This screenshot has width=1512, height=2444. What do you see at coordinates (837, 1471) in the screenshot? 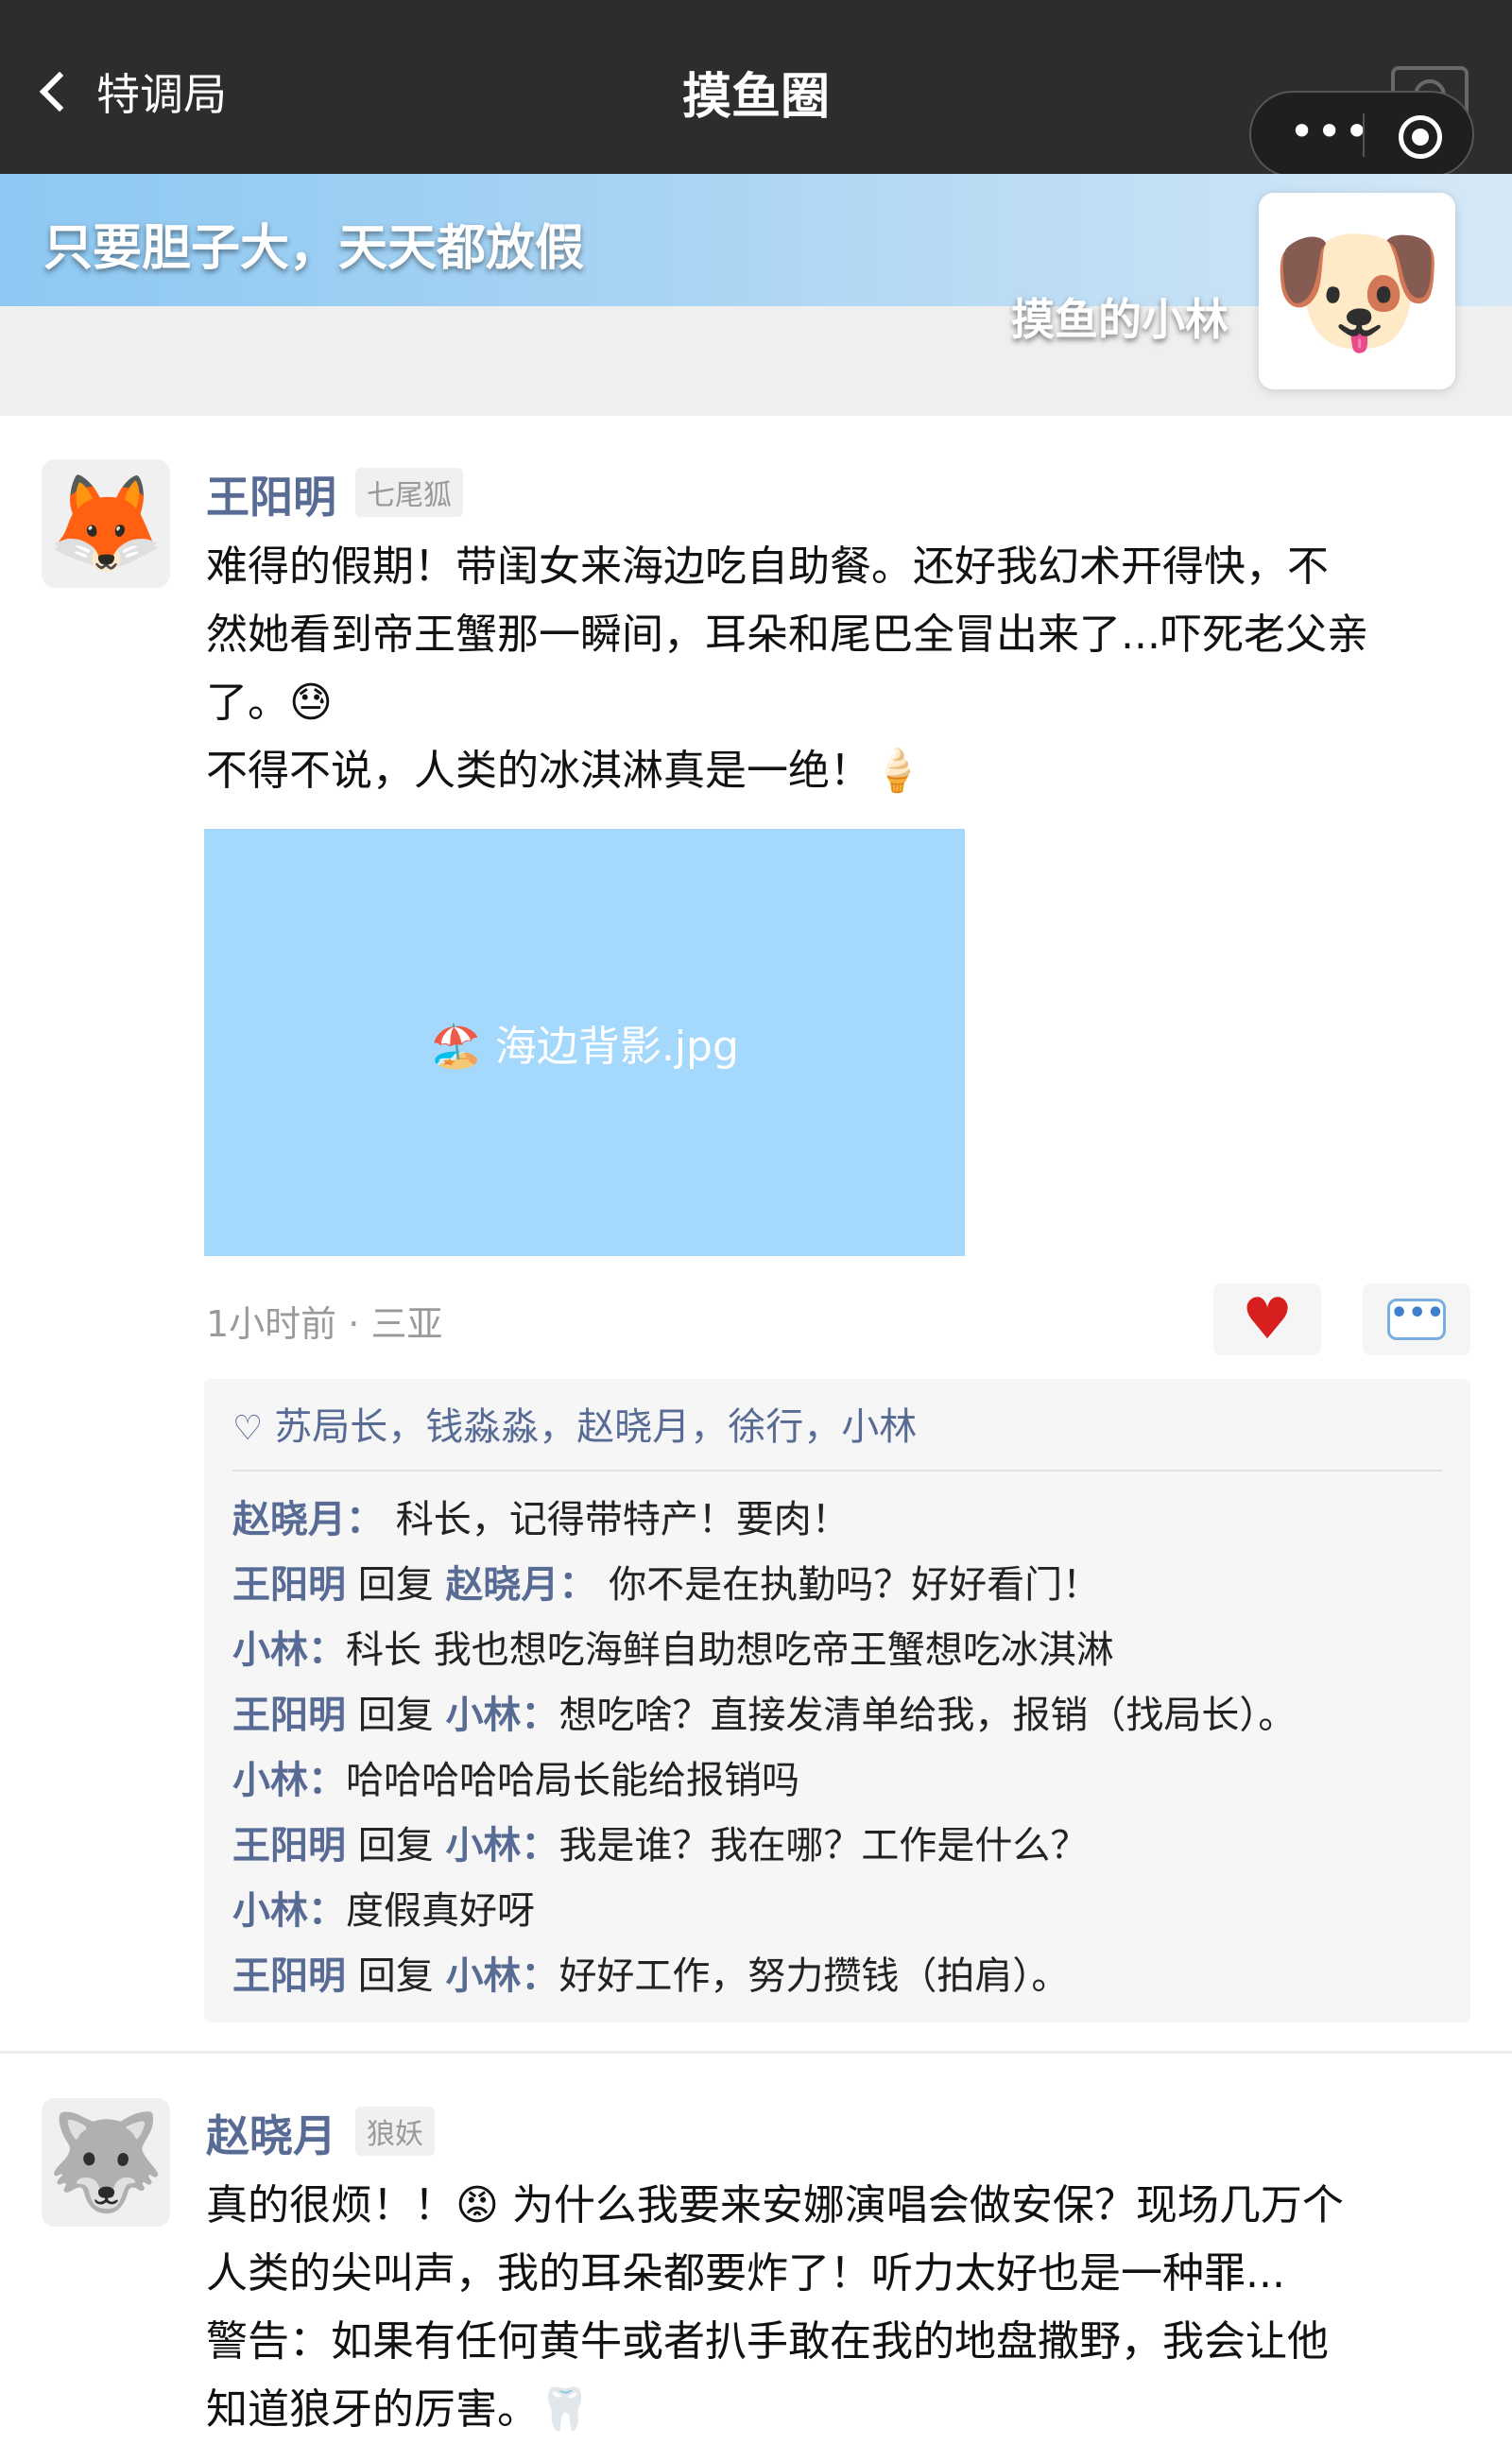
I see `divider` at bounding box center [837, 1471].